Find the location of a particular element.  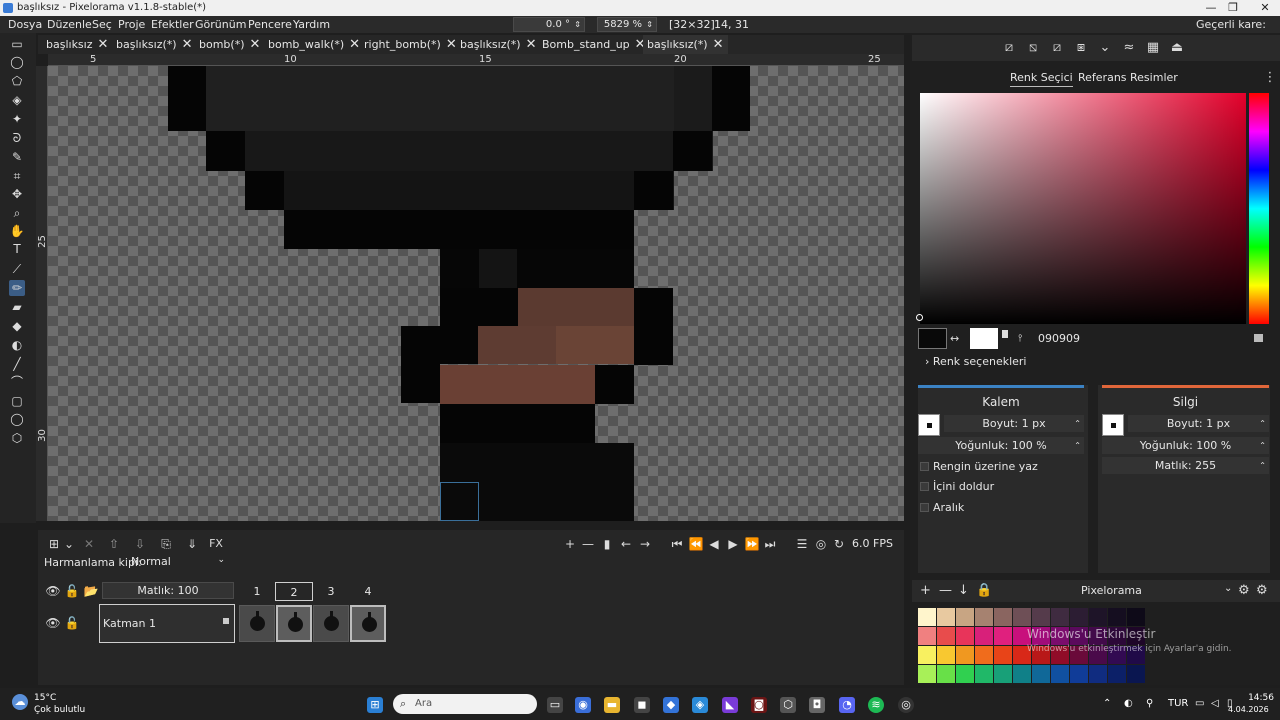

checkerboard-icon: ▦ is located at coordinates (1153, 48).